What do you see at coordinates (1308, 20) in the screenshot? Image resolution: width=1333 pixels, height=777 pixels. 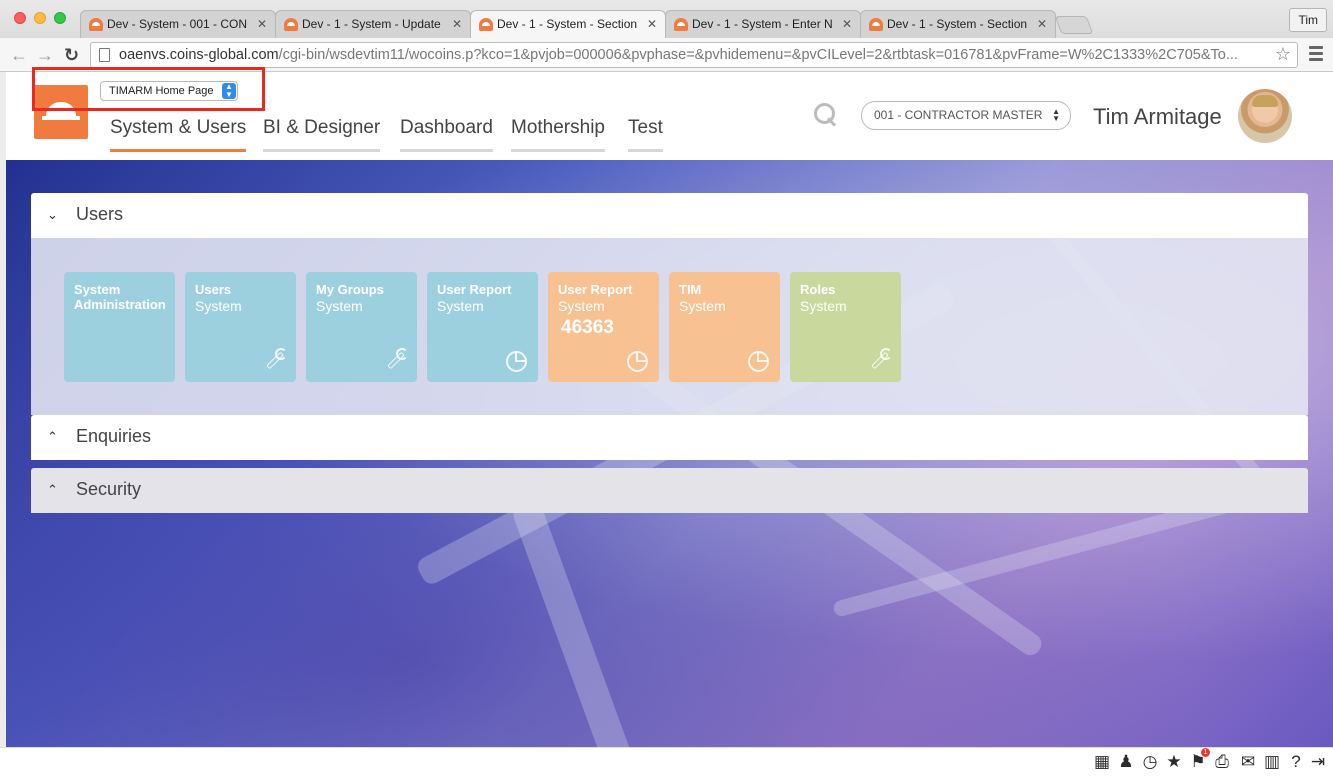 I see `profile-button: Tim` at bounding box center [1308, 20].